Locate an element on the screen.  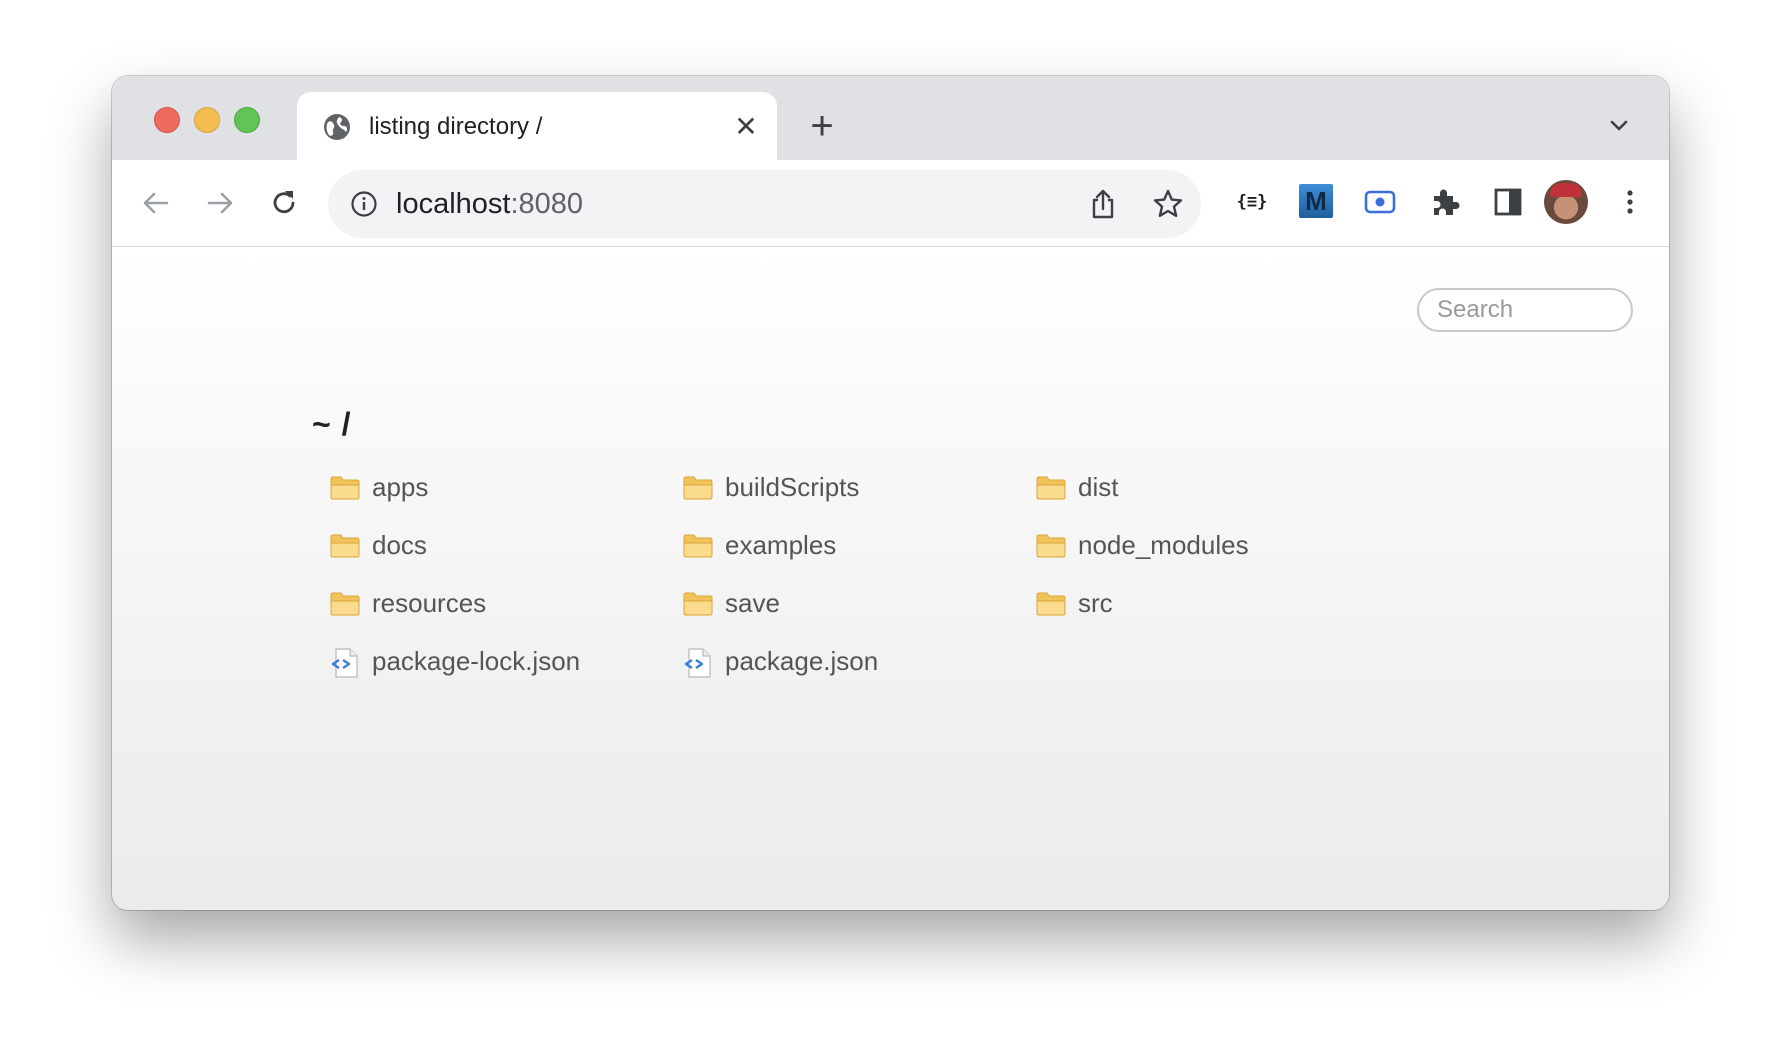
entry-name: docs is located at coordinates (399, 544).